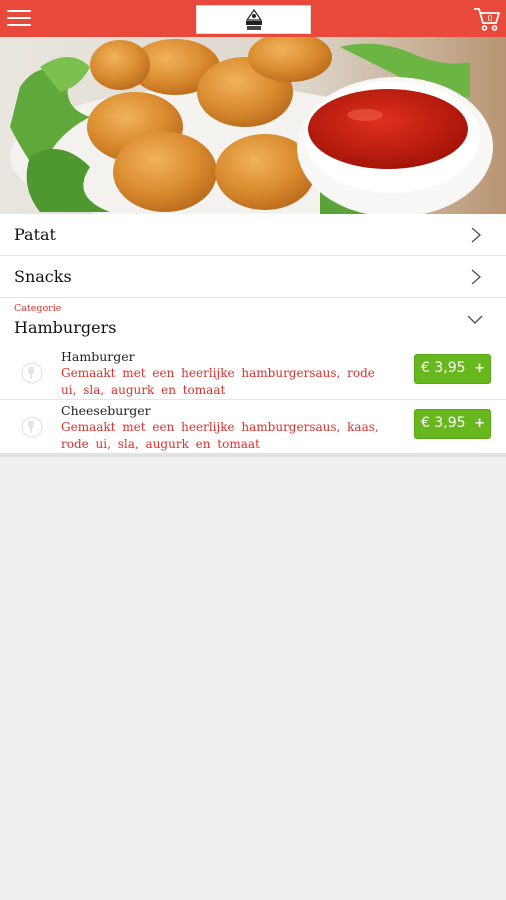 This screenshot has height=900, width=506. I want to click on hamburger-menu-icon, so click(19, 19).